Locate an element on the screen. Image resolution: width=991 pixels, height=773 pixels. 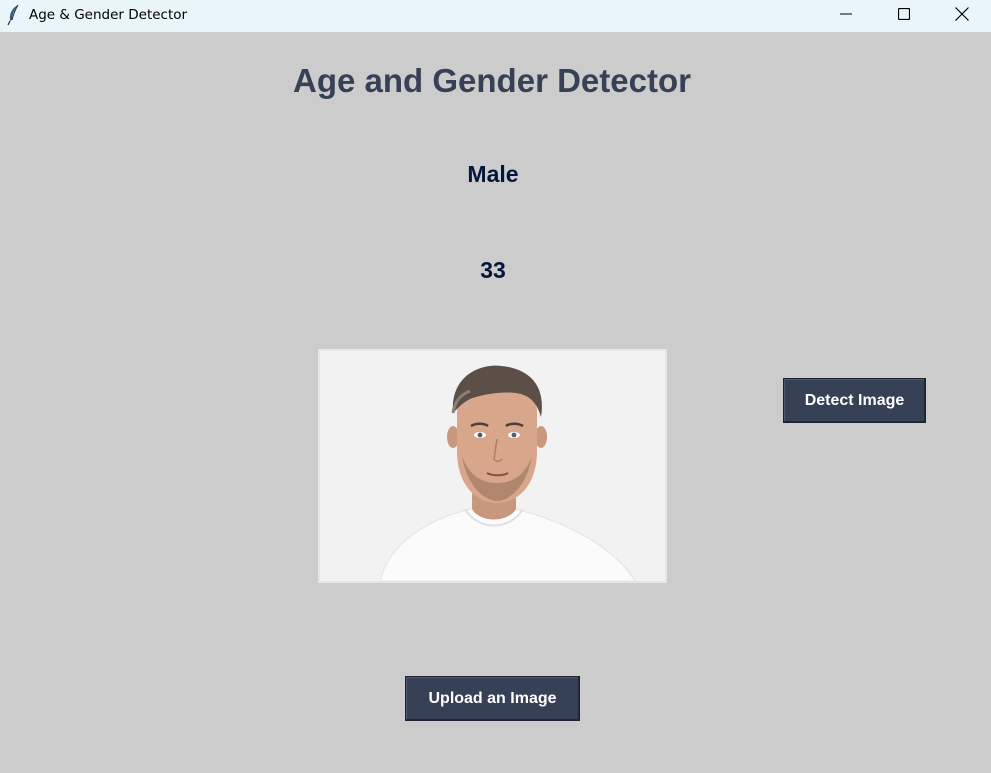
maximize-button is located at coordinates (904, 16).